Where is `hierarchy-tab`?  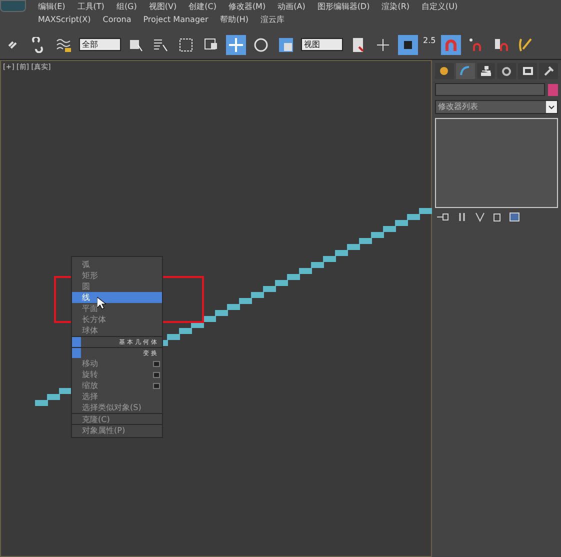 hierarchy-tab is located at coordinates (486, 71).